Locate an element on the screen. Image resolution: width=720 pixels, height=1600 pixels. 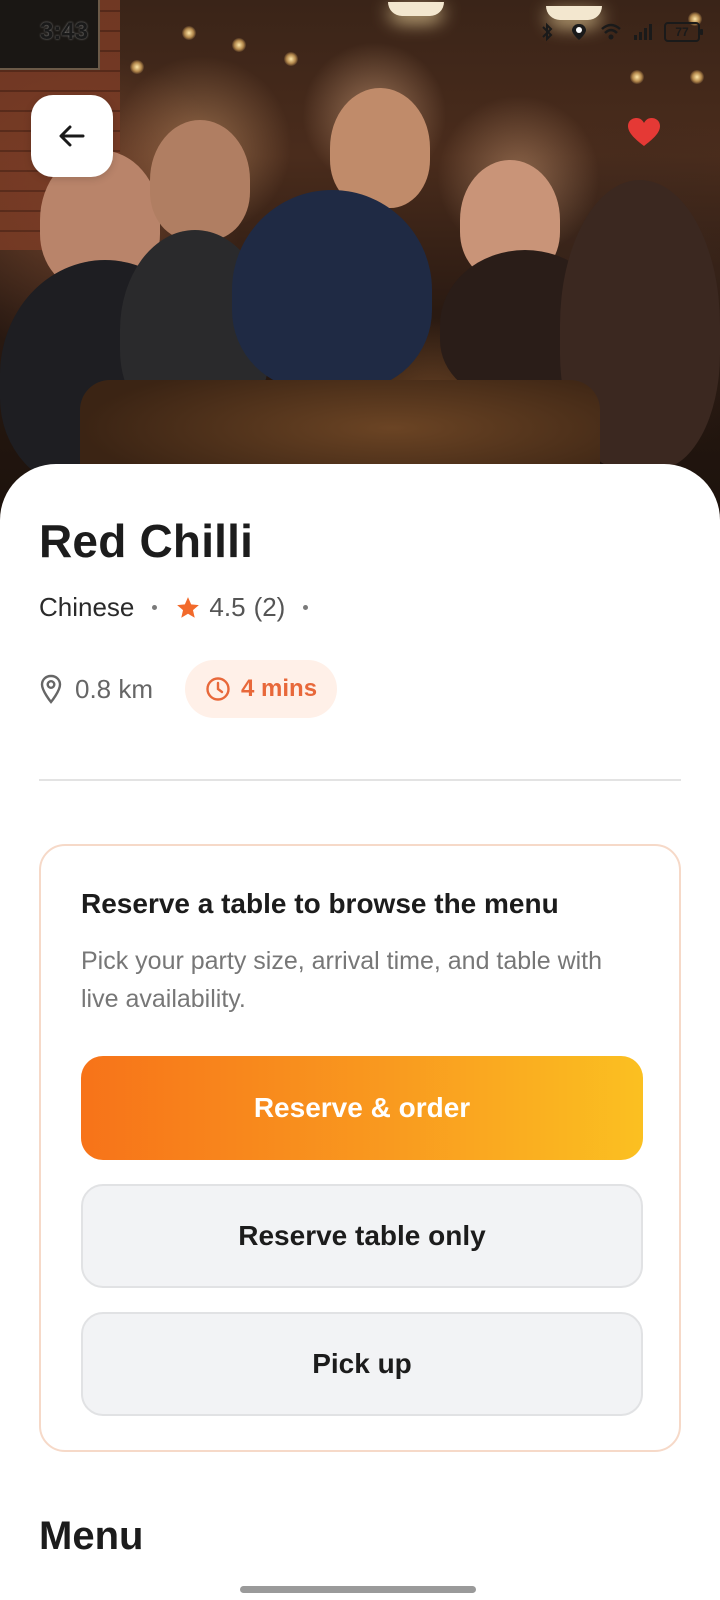
divider is located at coordinates (360, 780).